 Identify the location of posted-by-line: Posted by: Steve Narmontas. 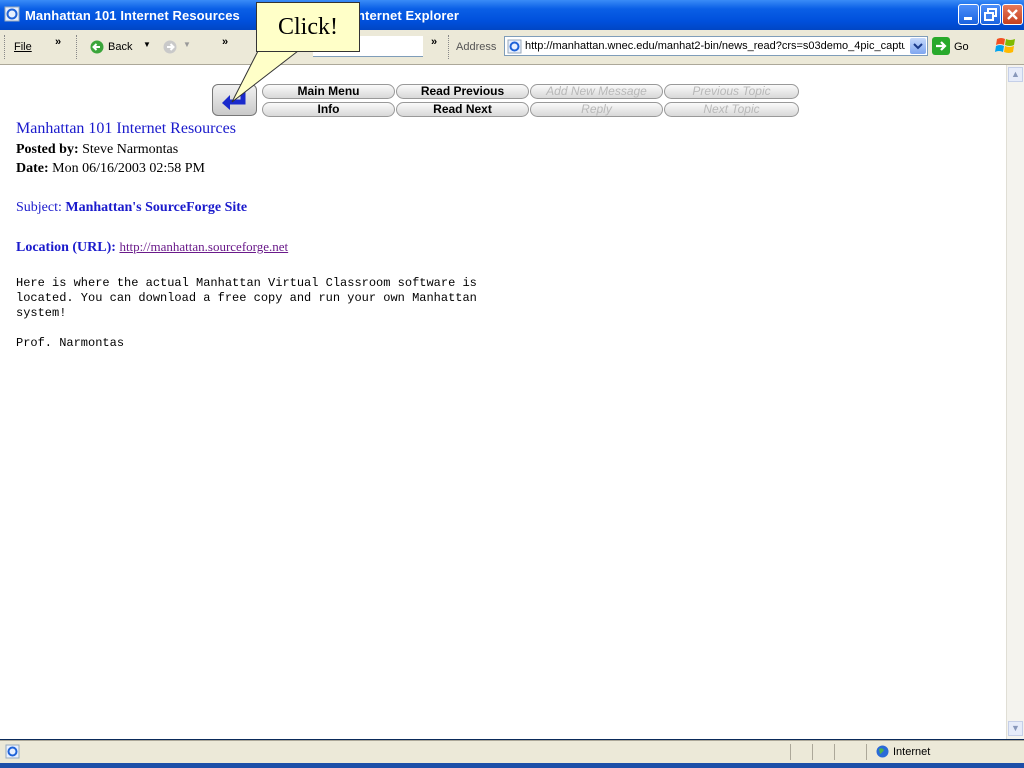
(97, 150).